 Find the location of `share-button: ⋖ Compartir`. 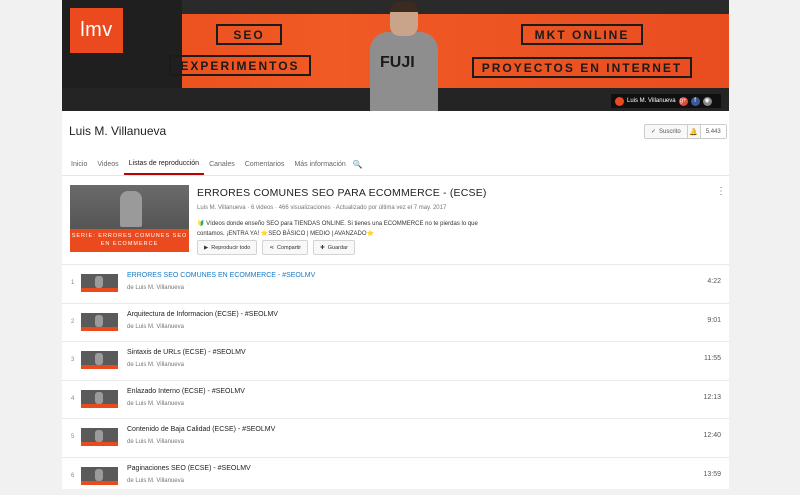

share-button: ⋖ Compartir is located at coordinates (285, 247).